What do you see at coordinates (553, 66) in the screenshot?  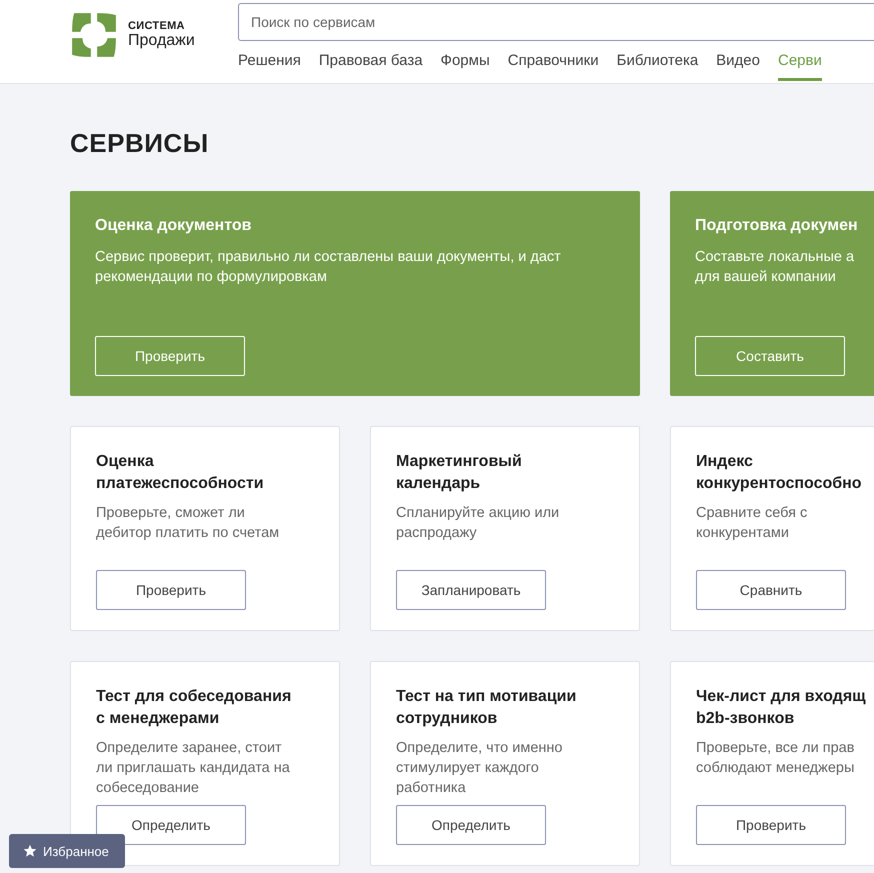 I see `nav-tab: Справочники` at bounding box center [553, 66].